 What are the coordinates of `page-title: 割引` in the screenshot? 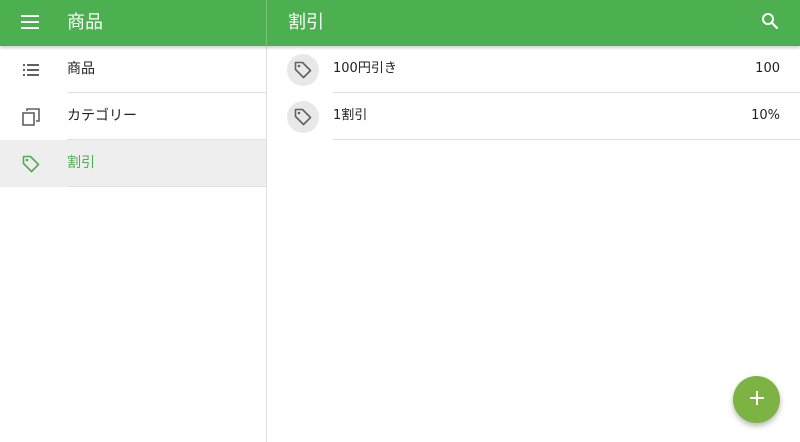 It's located at (306, 22).